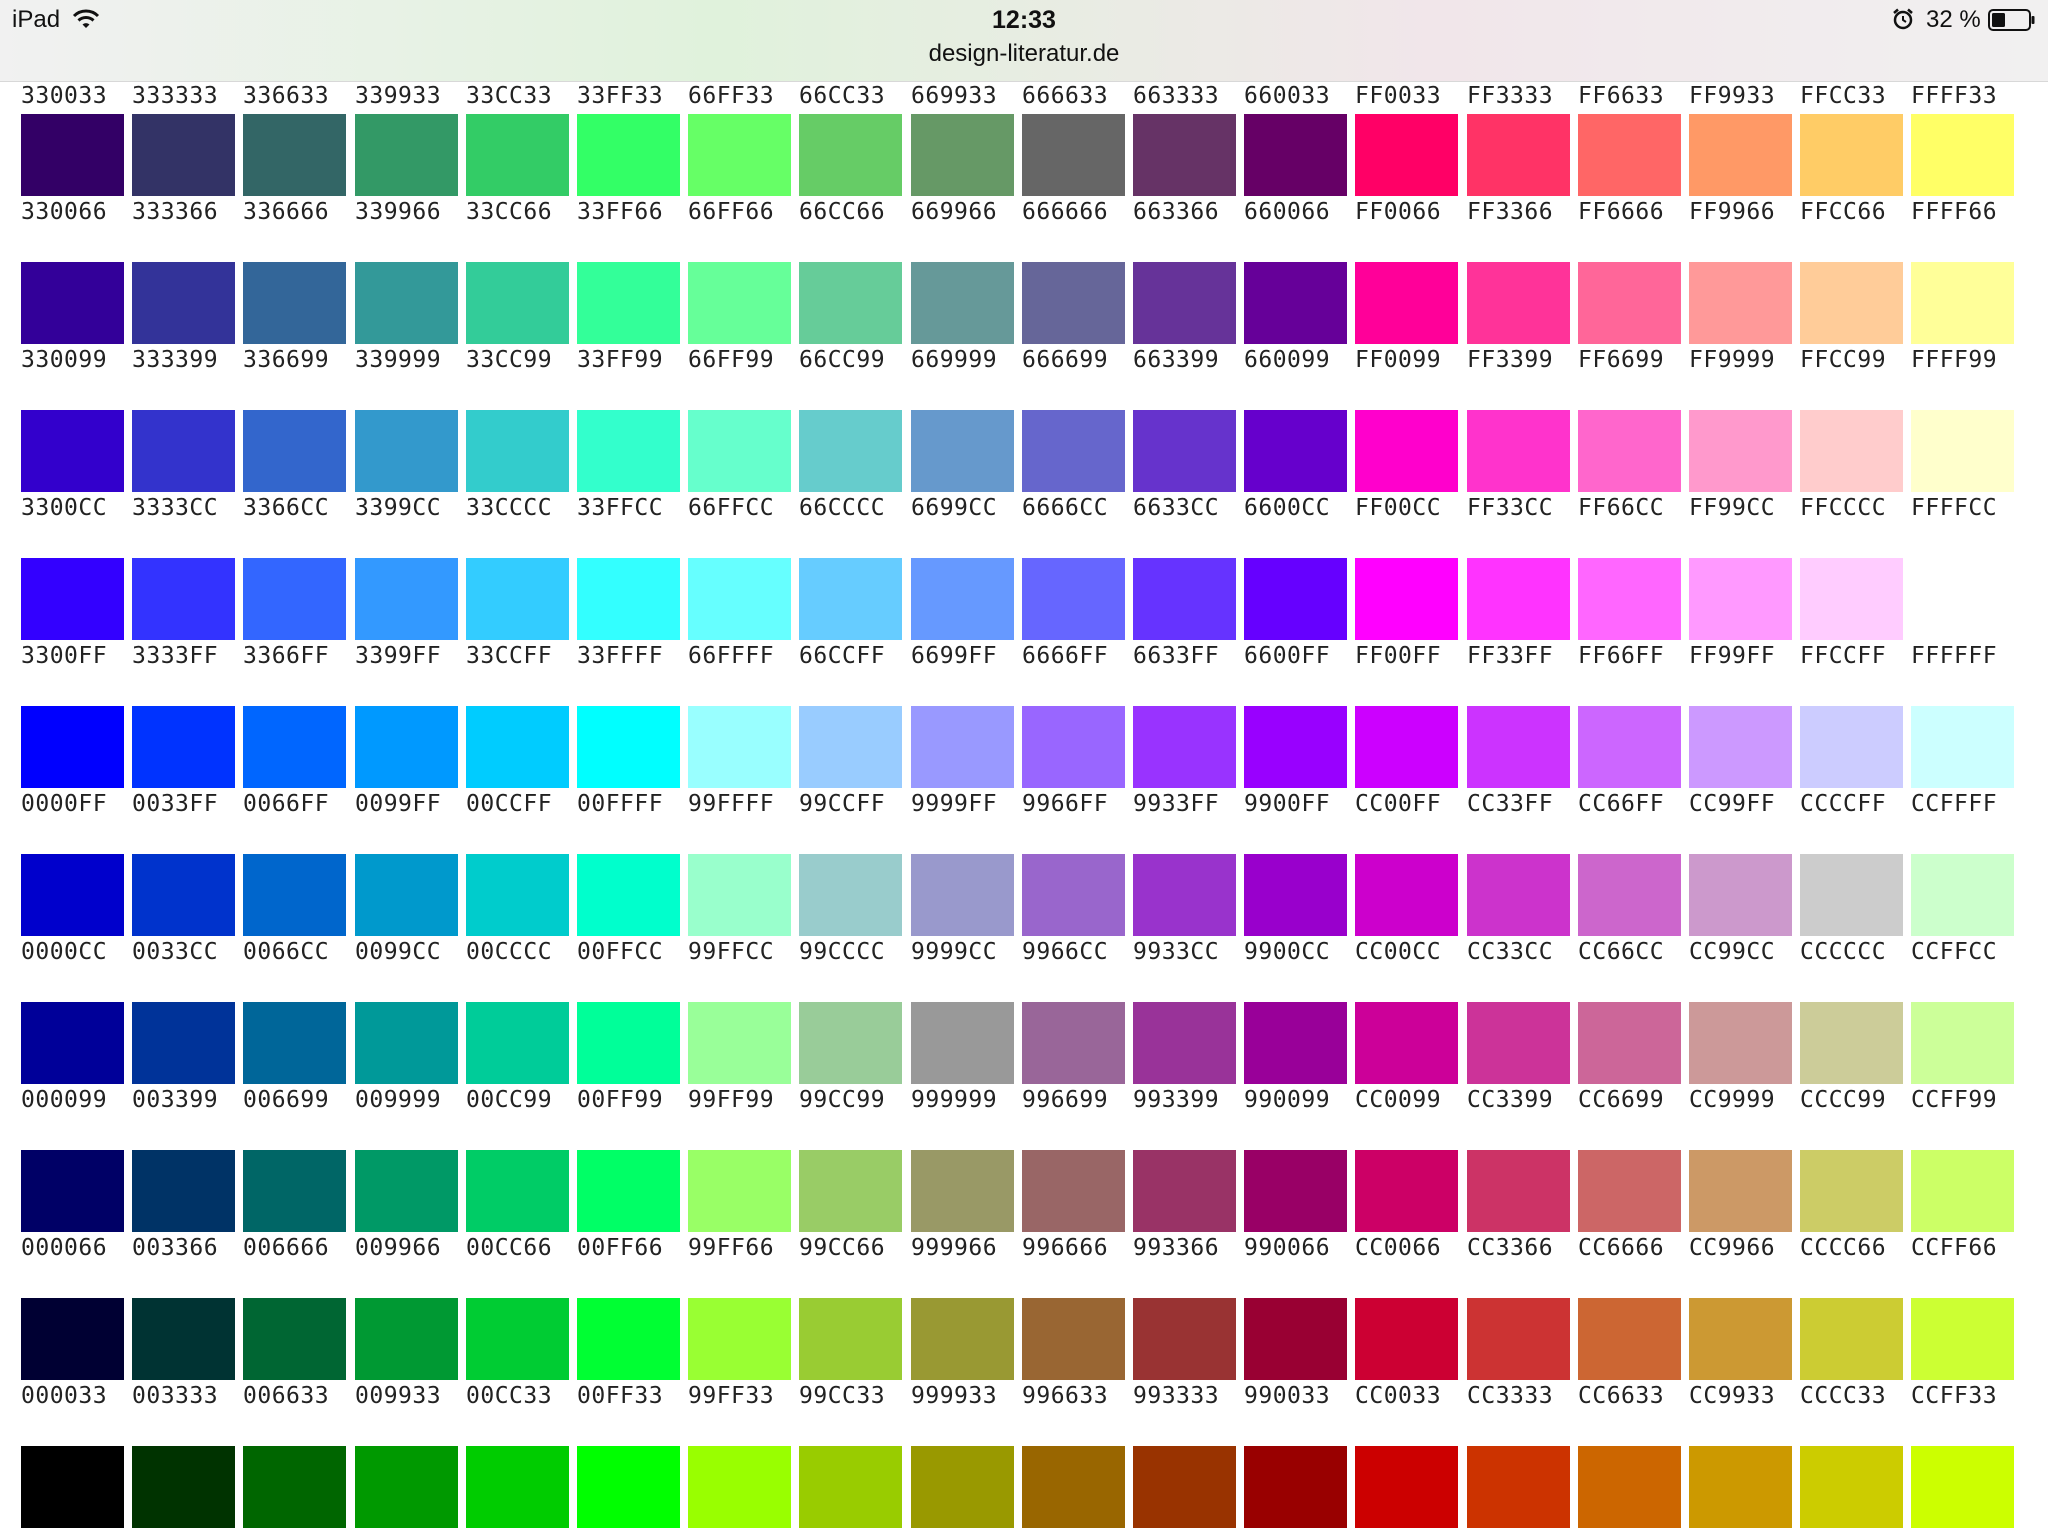  I want to click on color-hex-label: 0000FF, so click(64, 804).